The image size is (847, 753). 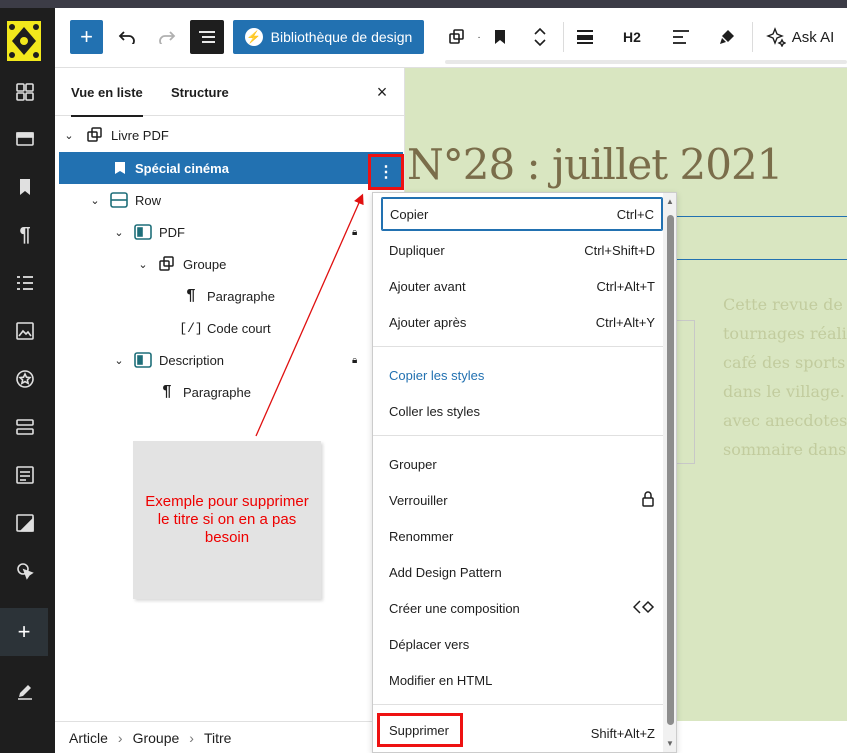 What do you see at coordinates (86, 37) in the screenshot?
I see `add-block-button: +` at bounding box center [86, 37].